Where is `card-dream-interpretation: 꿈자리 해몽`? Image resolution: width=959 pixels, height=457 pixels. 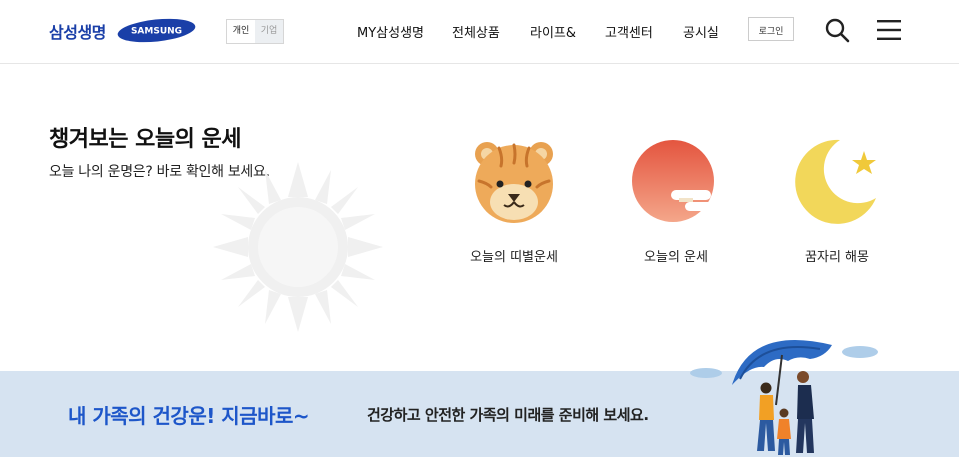 card-dream-interpretation: 꿈자리 해몽 is located at coordinates (837, 206).